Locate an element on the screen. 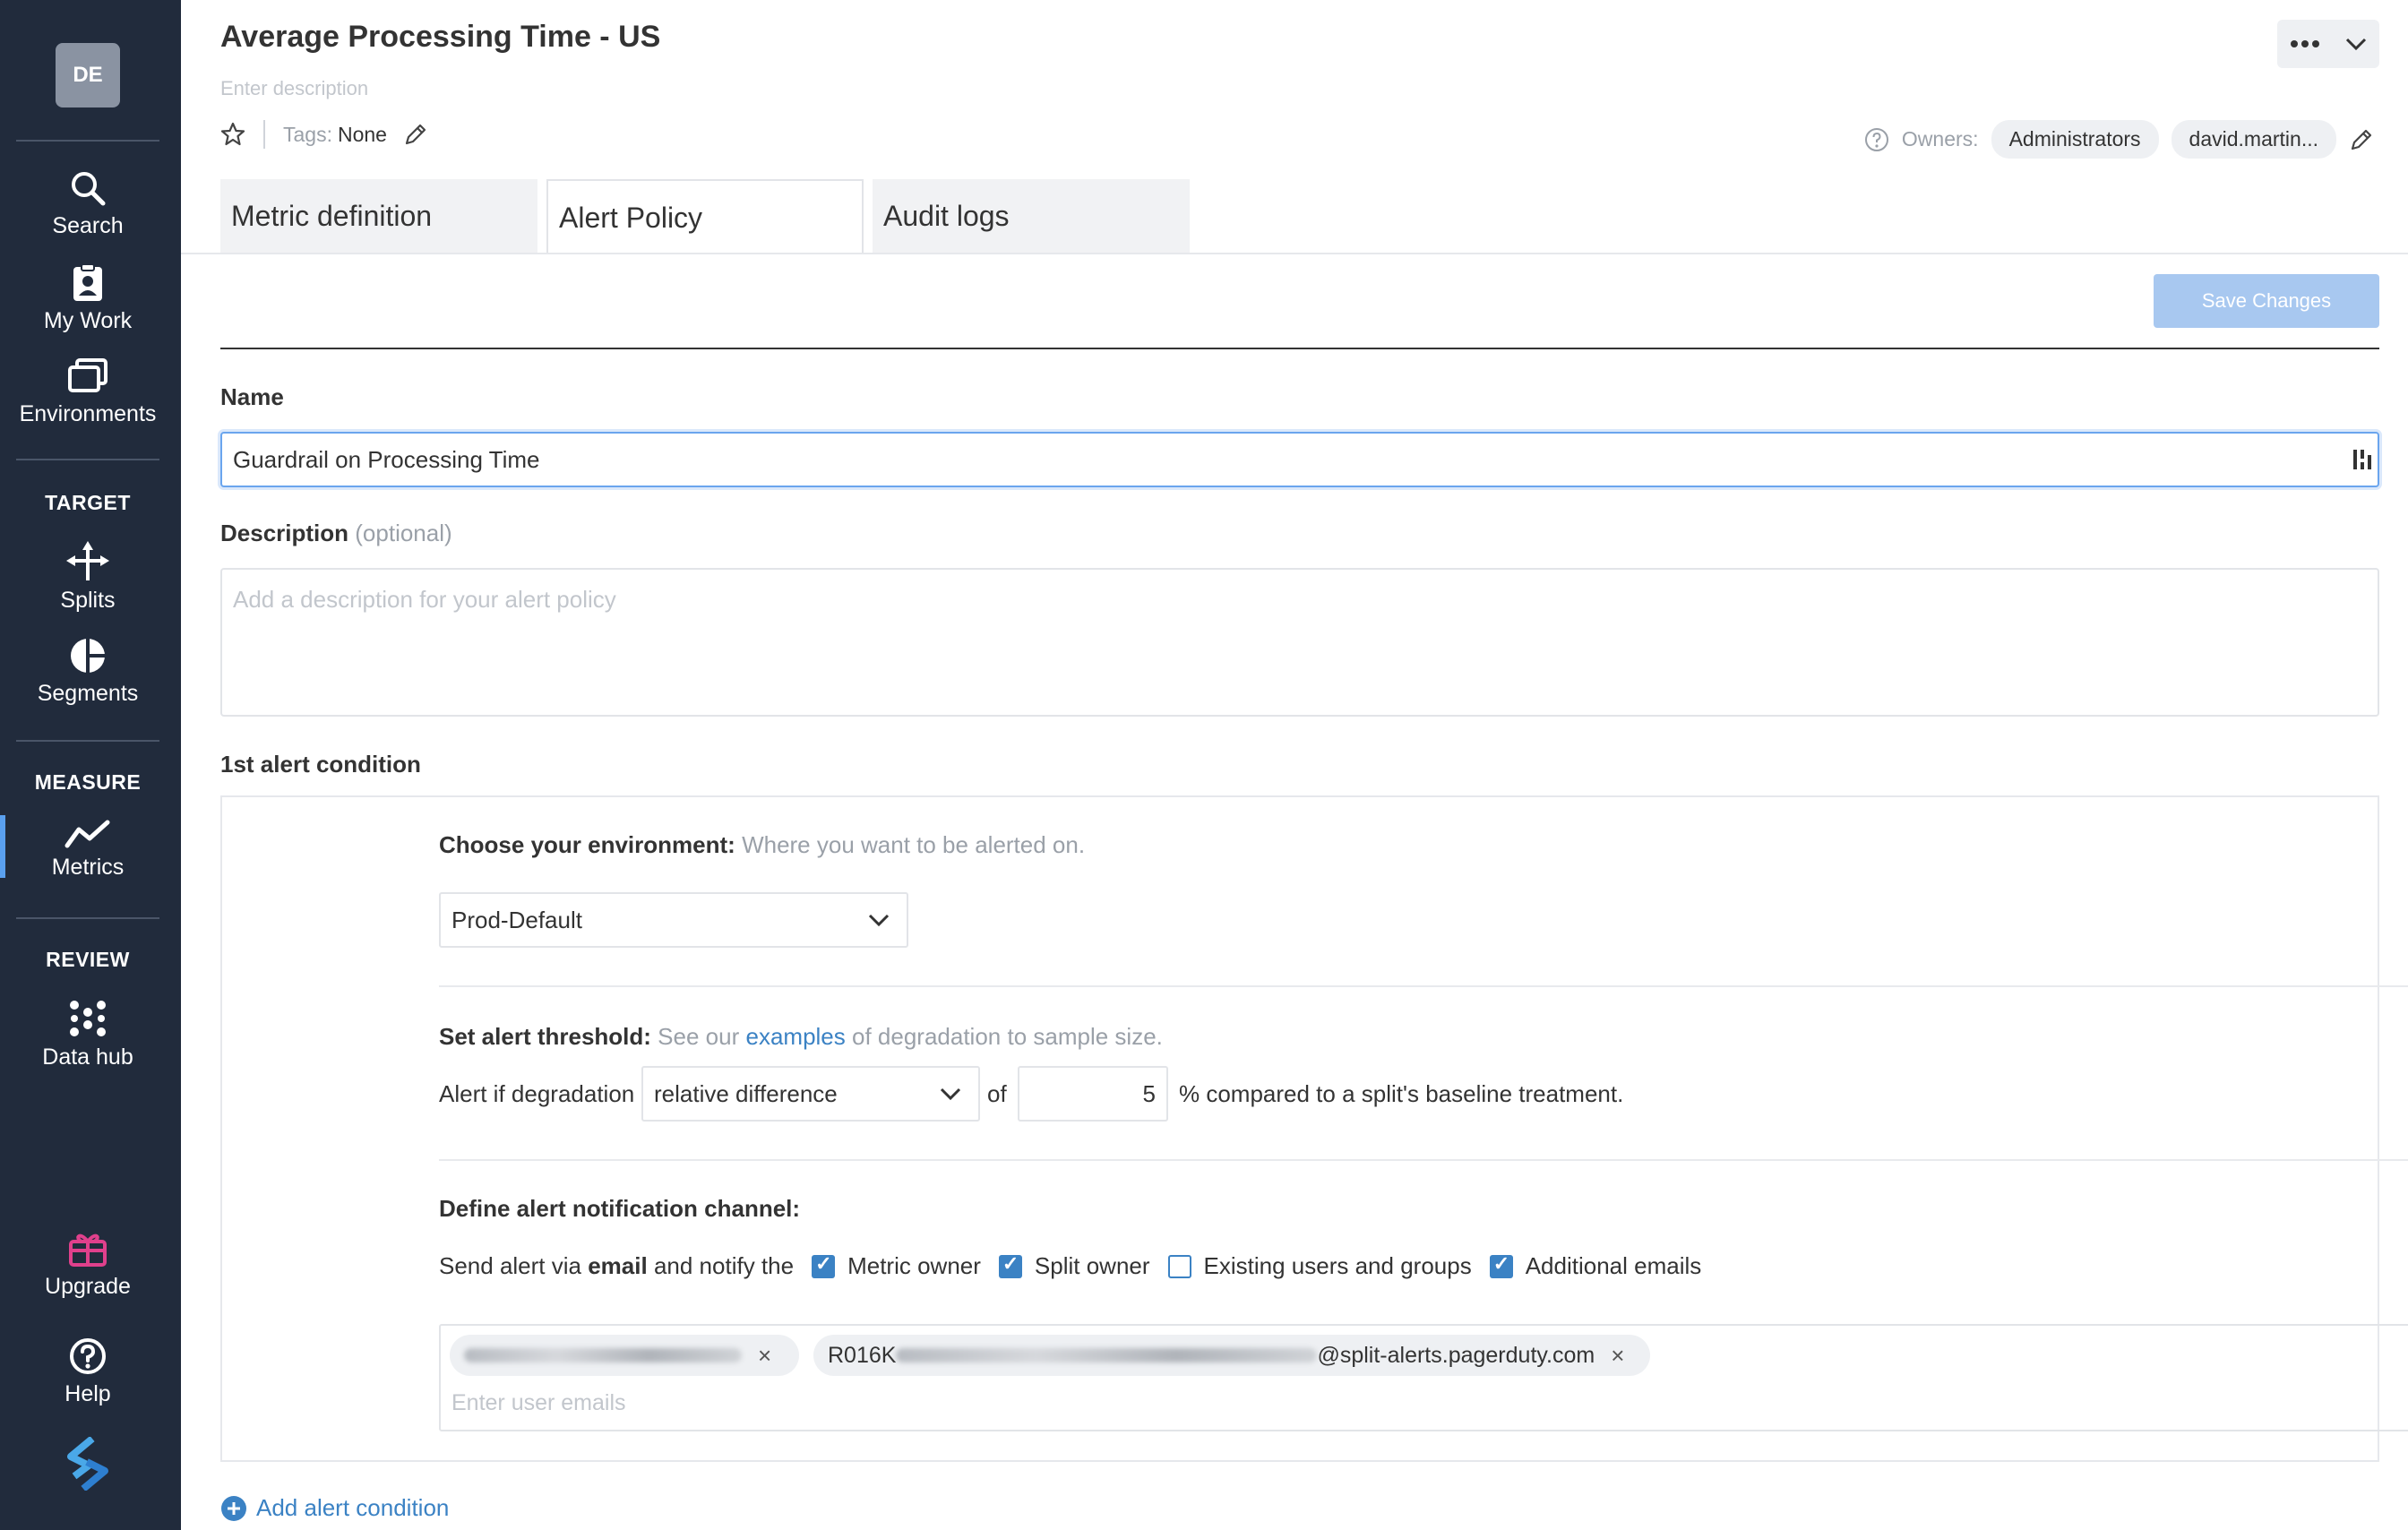 The height and width of the screenshot is (1530, 2408). email-chip: R016K @split-alerts.pagerduty.com × is located at coordinates (1231, 1355).